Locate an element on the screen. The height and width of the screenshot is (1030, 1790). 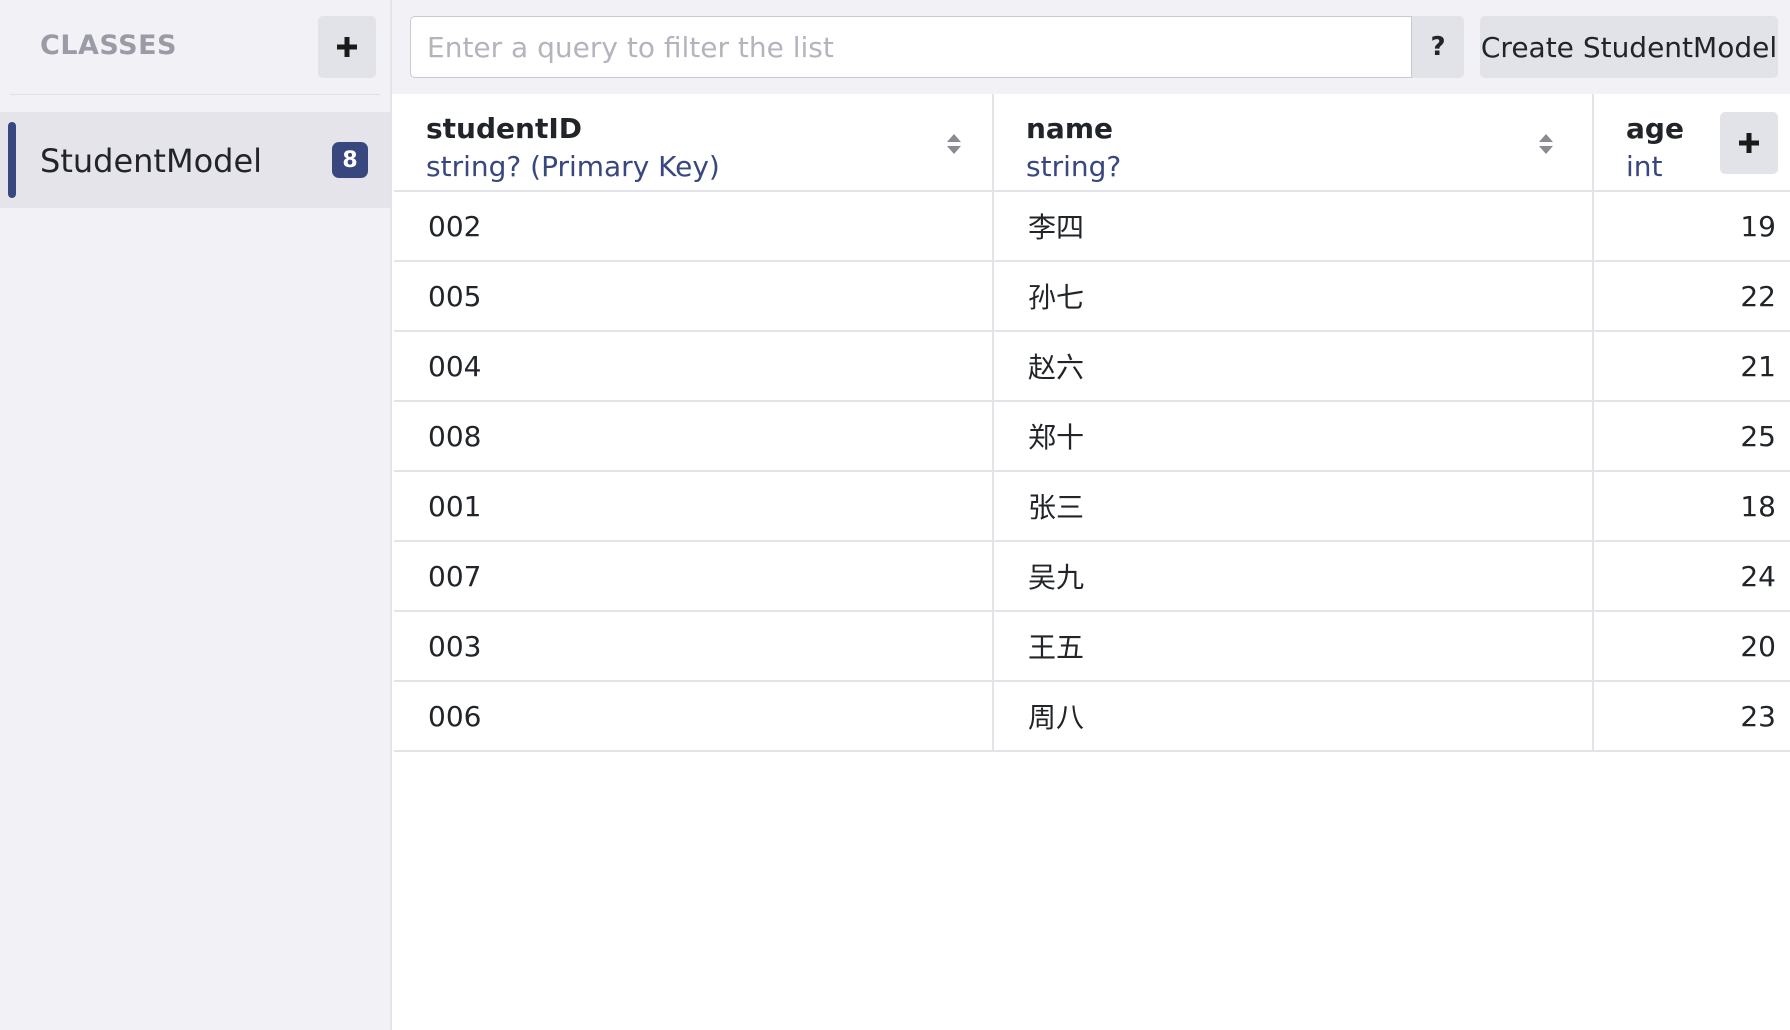
cell-studentid: 007 is located at coordinates (708, 576).